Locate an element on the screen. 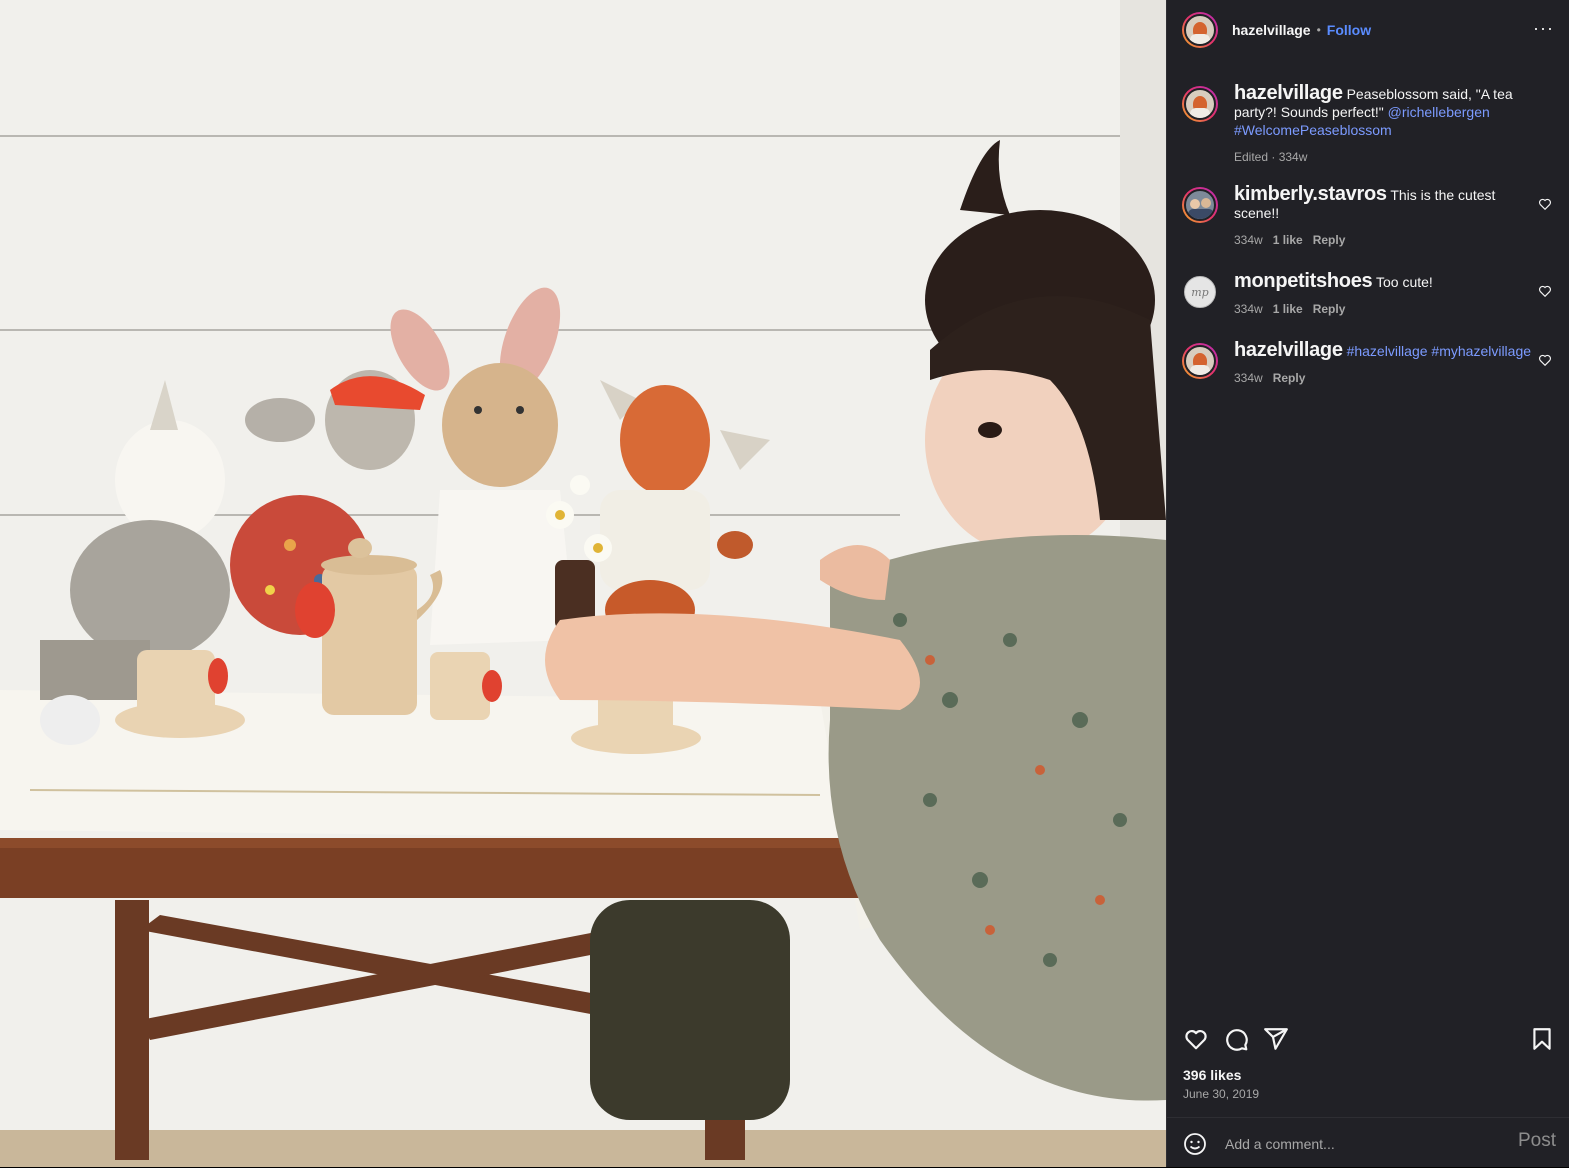  comment-hashtag: #myhazelvillage is located at coordinates (1481, 351).